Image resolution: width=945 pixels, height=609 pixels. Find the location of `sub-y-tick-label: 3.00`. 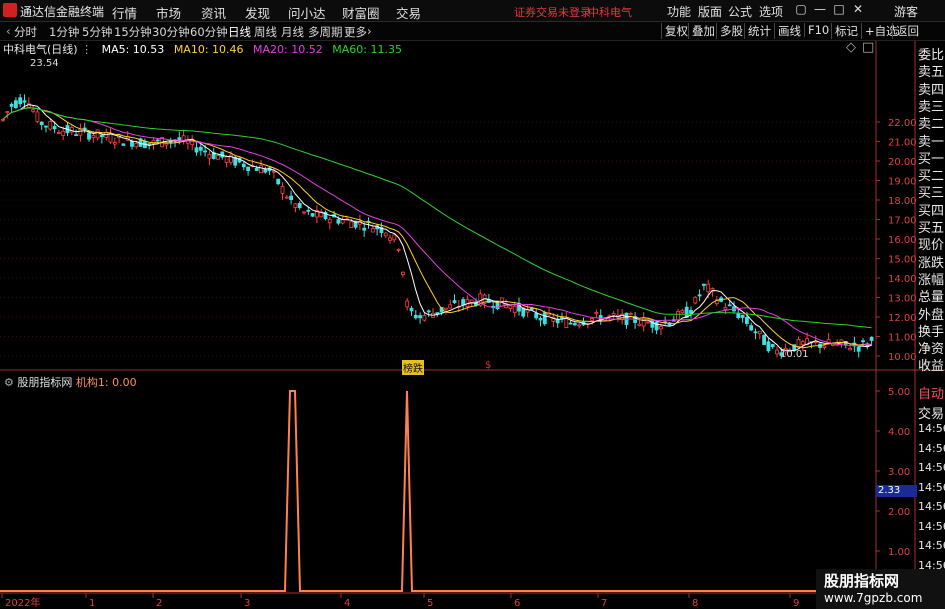

sub-y-tick-label: 3.00 is located at coordinates (899, 472).